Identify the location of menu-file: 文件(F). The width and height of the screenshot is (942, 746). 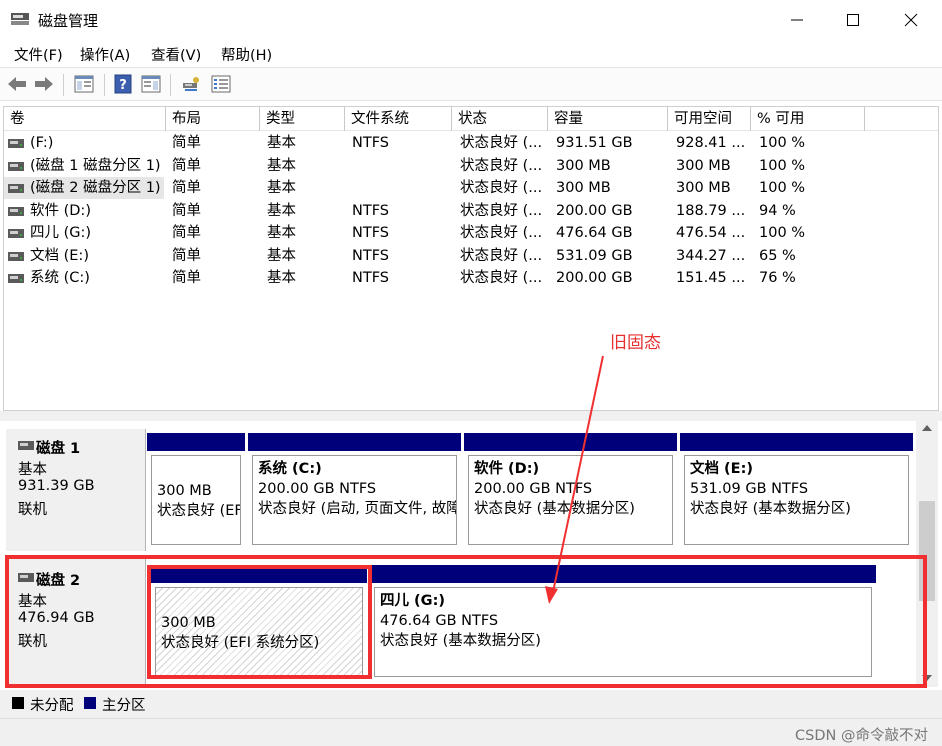
(38, 54).